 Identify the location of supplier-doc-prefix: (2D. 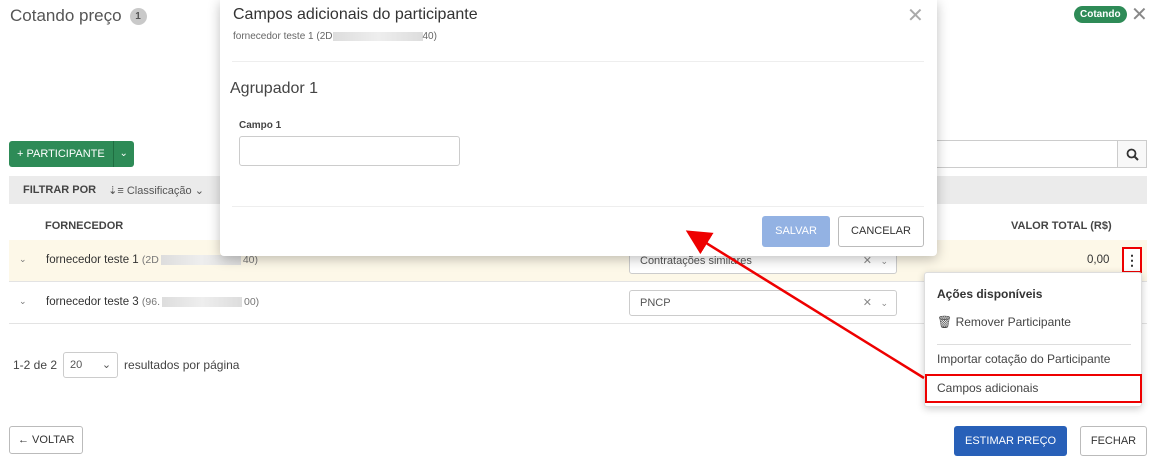
(150, 260).